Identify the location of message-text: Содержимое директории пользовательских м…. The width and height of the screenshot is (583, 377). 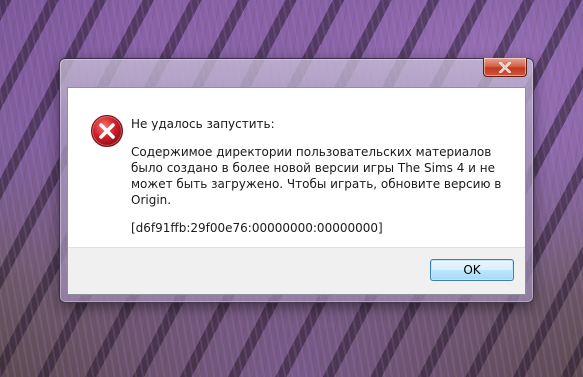
(316, 176).